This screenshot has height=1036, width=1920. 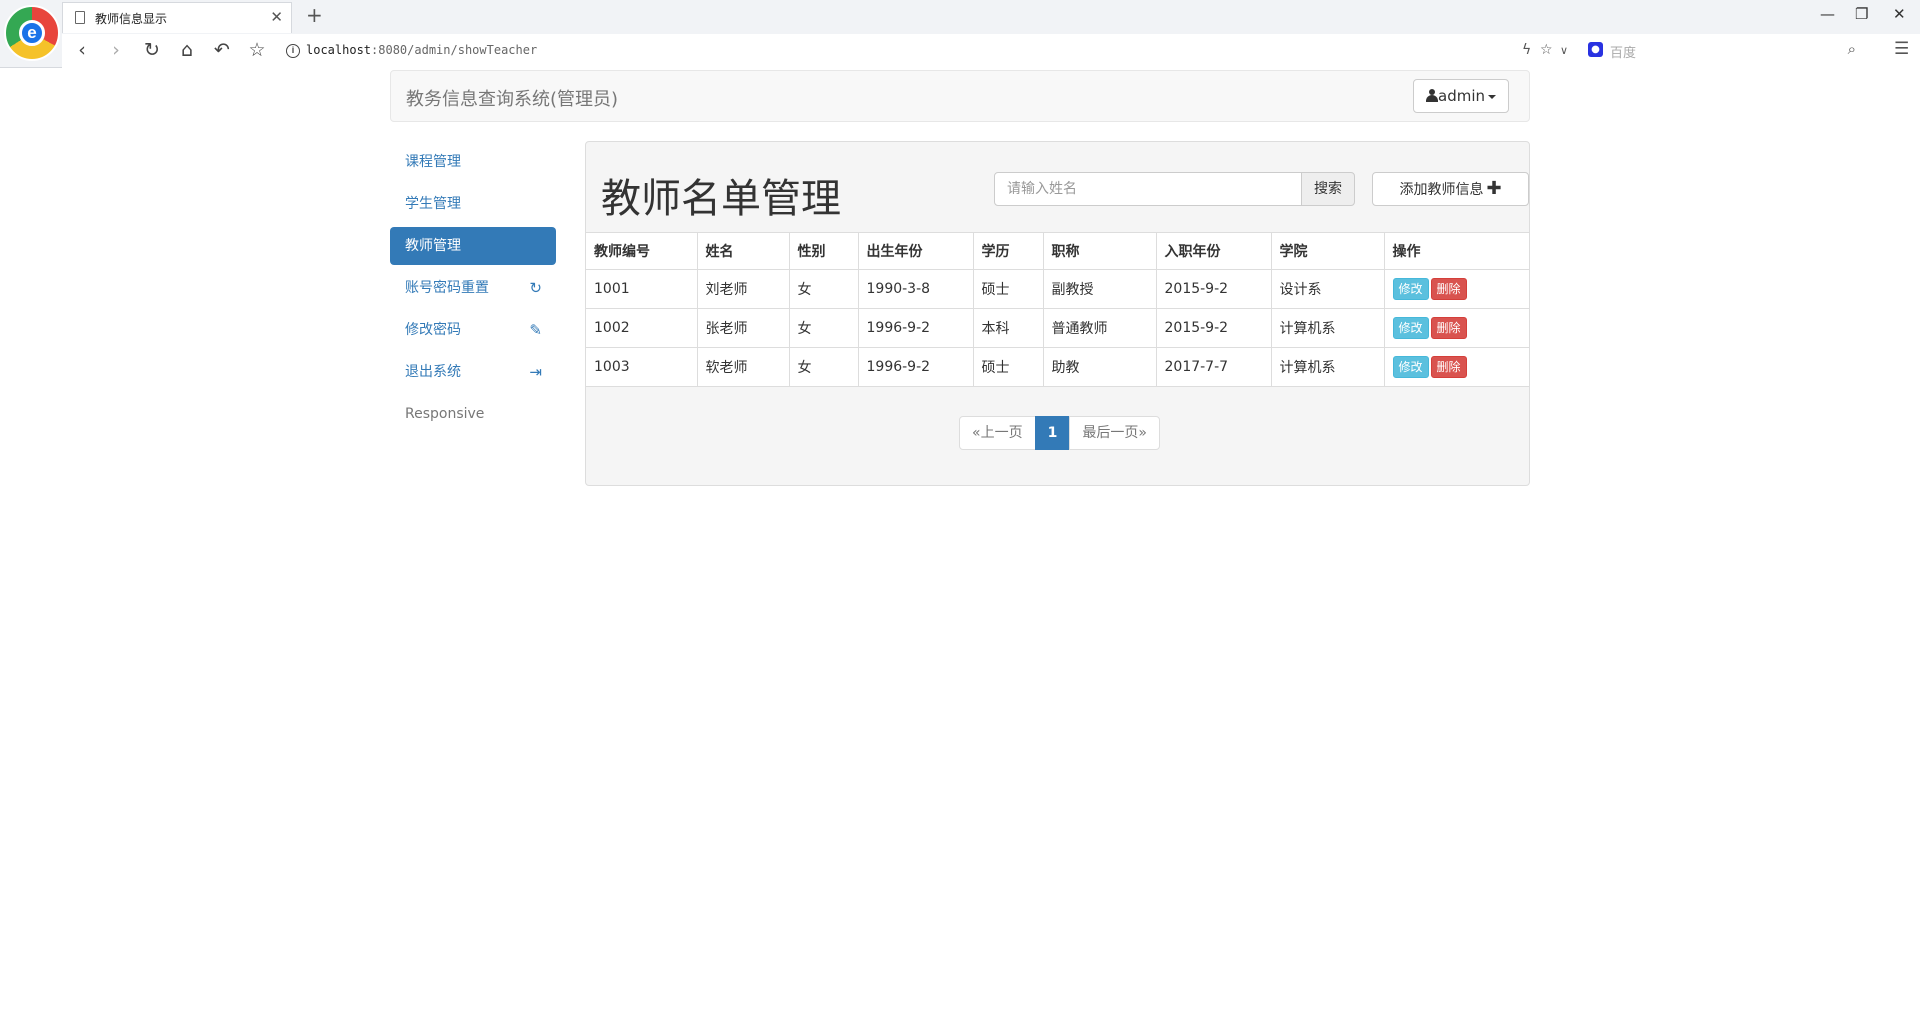 What do you see at coordinates (293, 51) in the screenshot?
I see `site-info-icon: i` at bounding box center [293, 51].